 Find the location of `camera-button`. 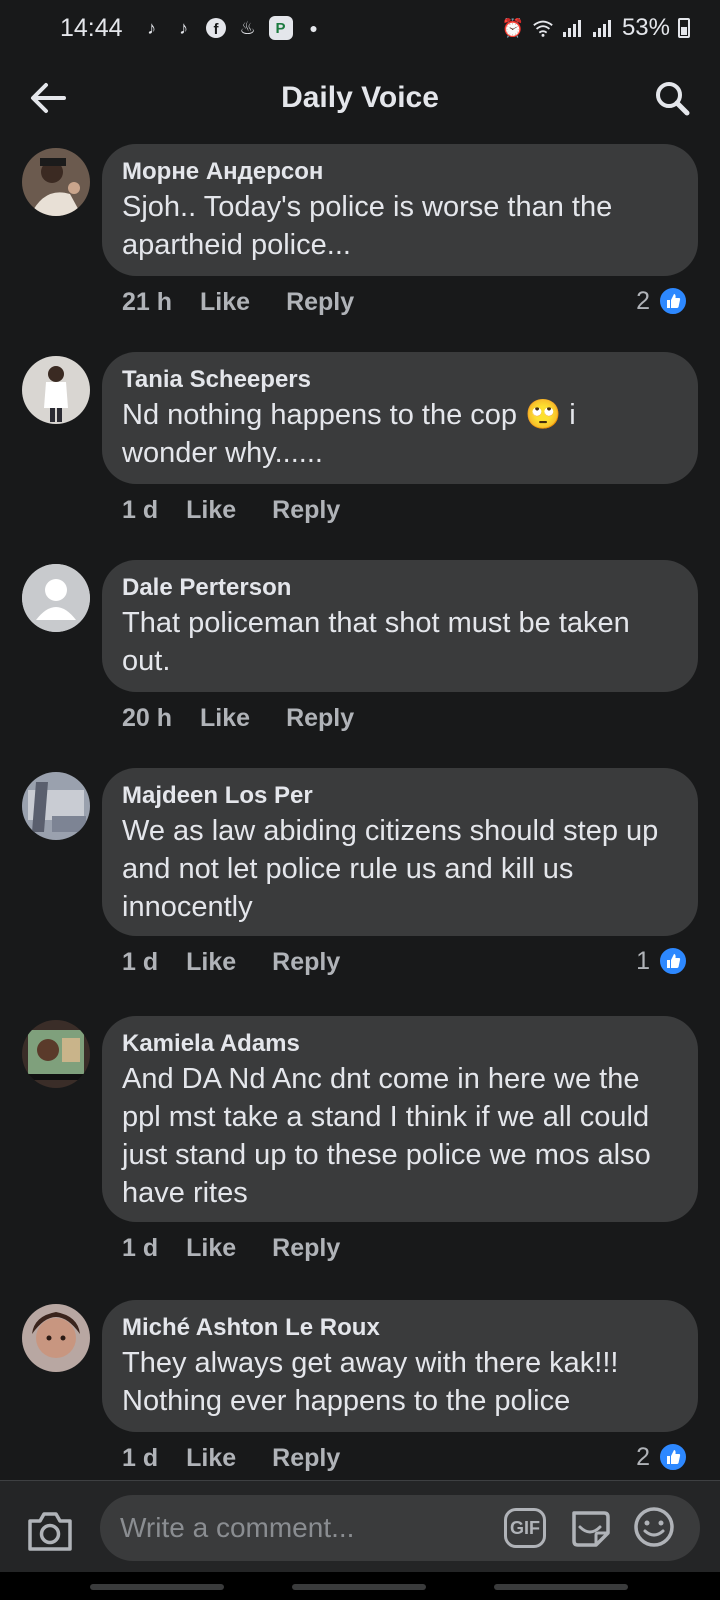

camera-button is located at coordinates (50, 1531).